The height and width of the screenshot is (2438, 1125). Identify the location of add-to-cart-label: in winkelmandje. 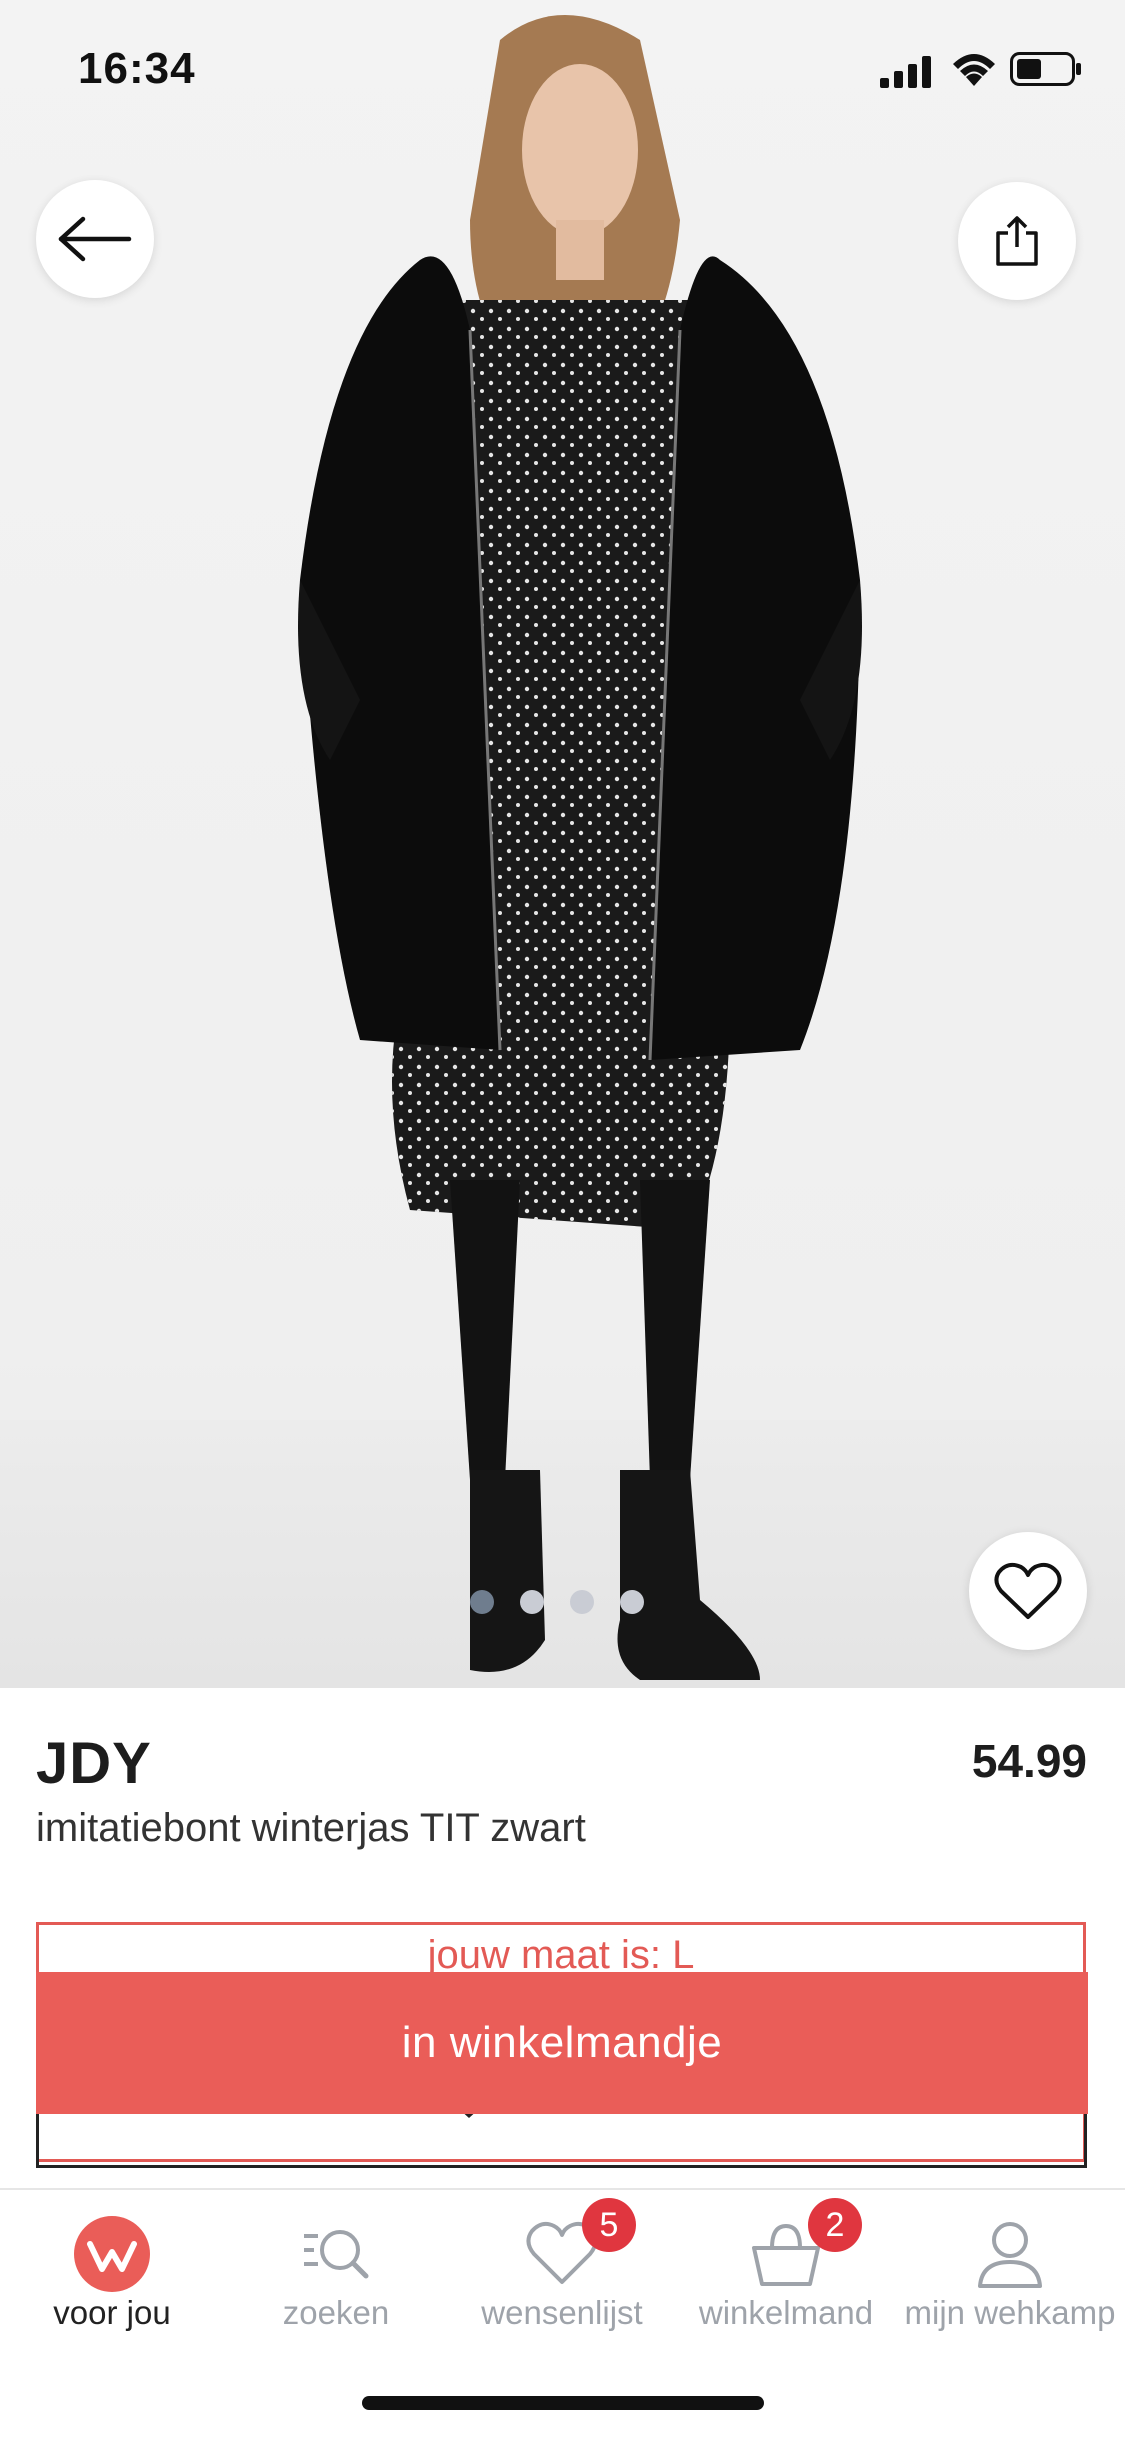
(562, 2042).